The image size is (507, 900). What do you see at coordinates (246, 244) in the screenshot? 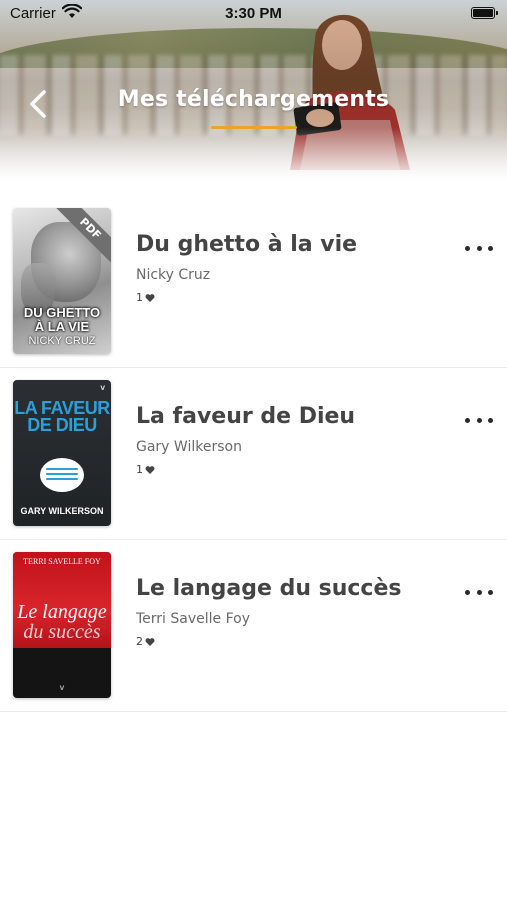
I see `book-title: Du ghetto à la vie` at bounding box center [246, 244].